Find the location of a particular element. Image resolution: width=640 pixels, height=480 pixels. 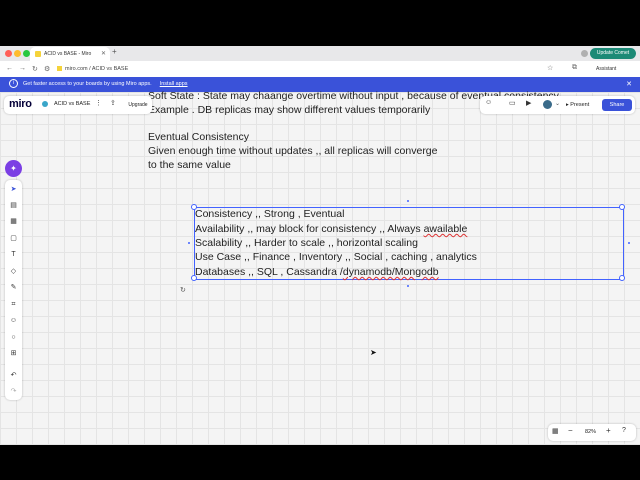

comments-icon: ▭ is located at coordinates (512, 103).